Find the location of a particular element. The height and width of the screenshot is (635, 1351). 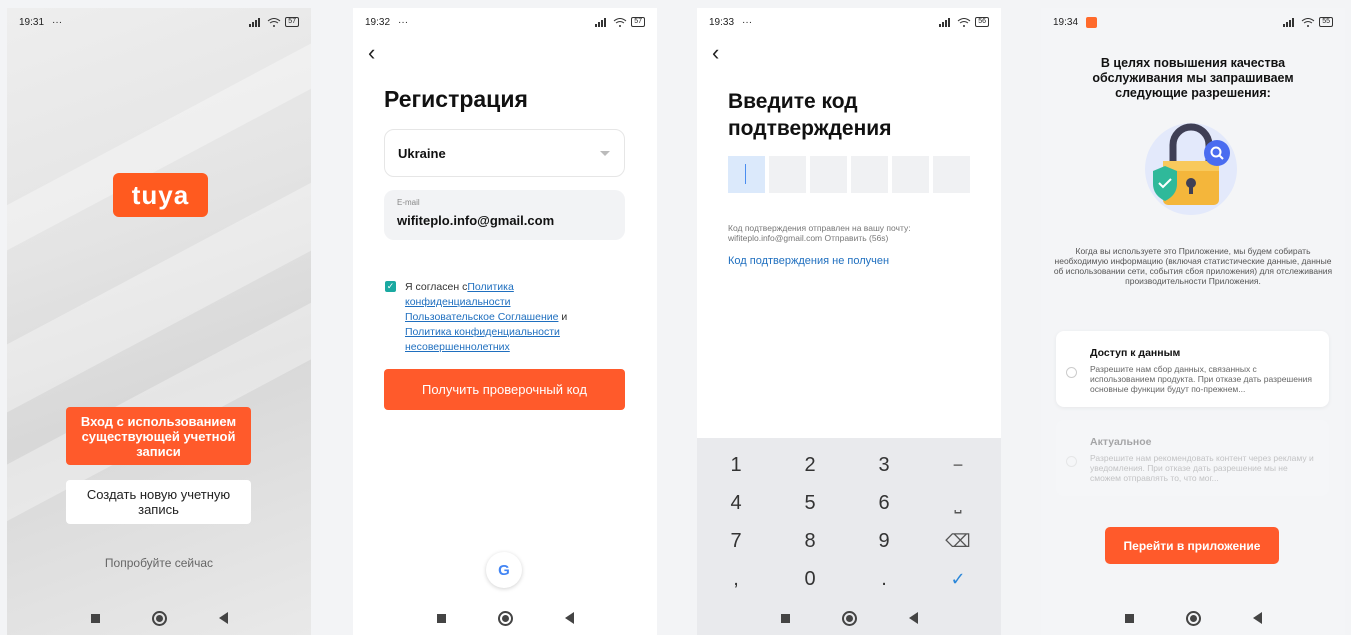

email-field: E-mail wifiteplo.info@gmail.com is located at coordinates (504, 215).